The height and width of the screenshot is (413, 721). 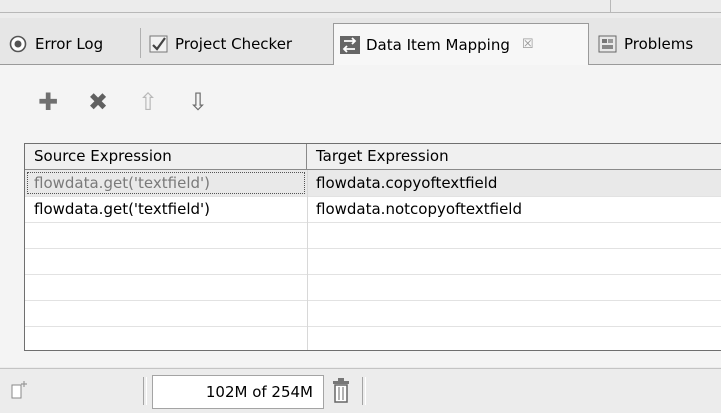 I want to click on move-up-button: ⇧, so click(x=148, y=102).